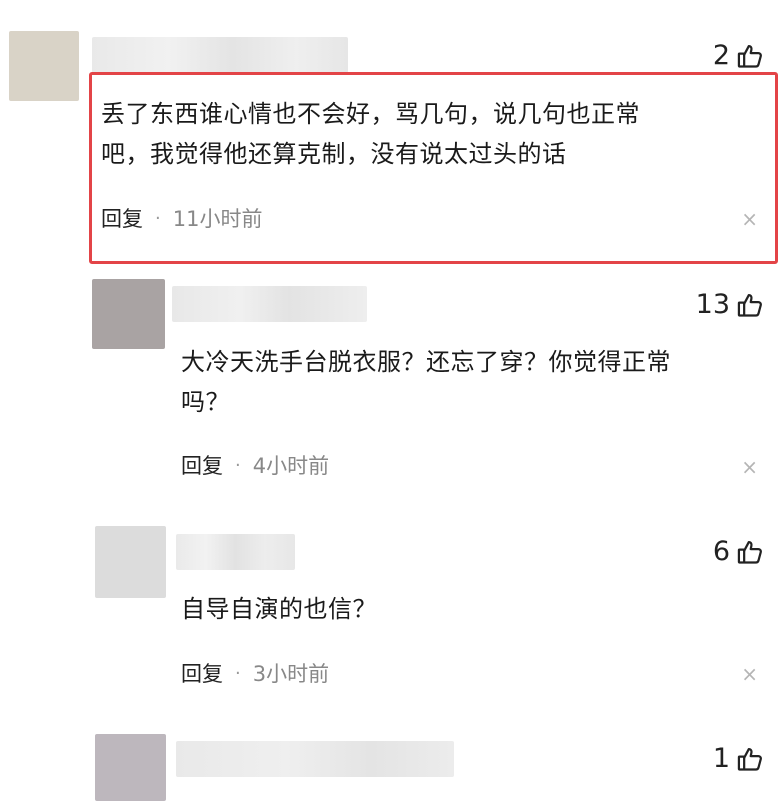 Image resolution: width=784 pixels, height=801 pixels. I want to click on comment-time: 11小时前, so click(217, 219).